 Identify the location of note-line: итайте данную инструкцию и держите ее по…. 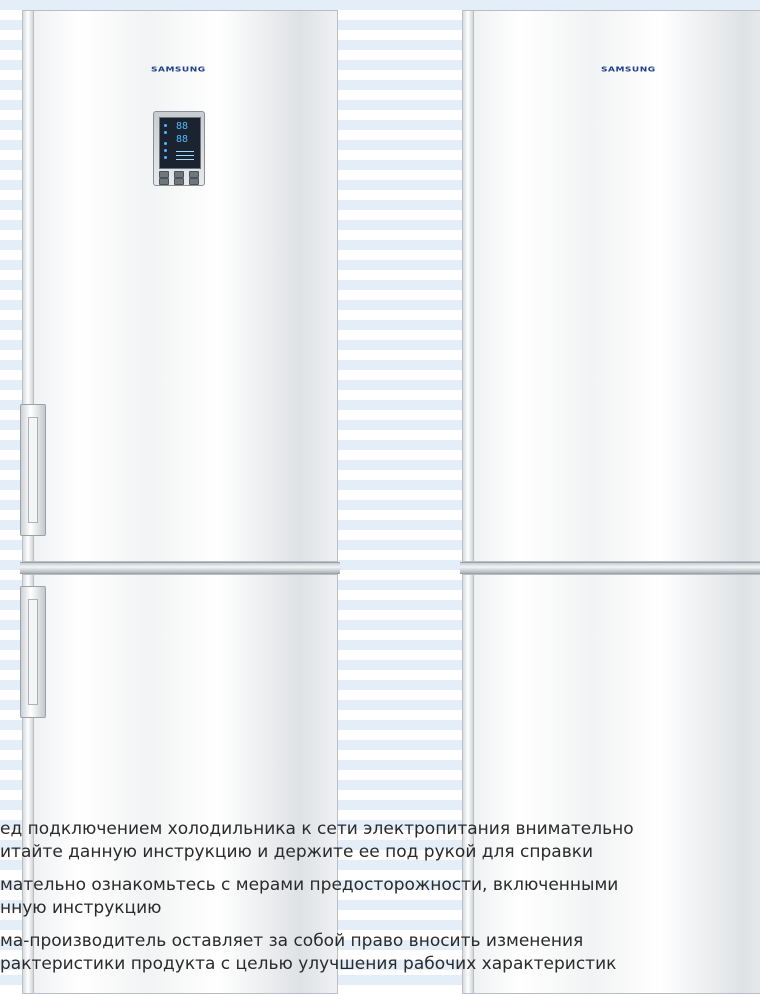
(297, 852).